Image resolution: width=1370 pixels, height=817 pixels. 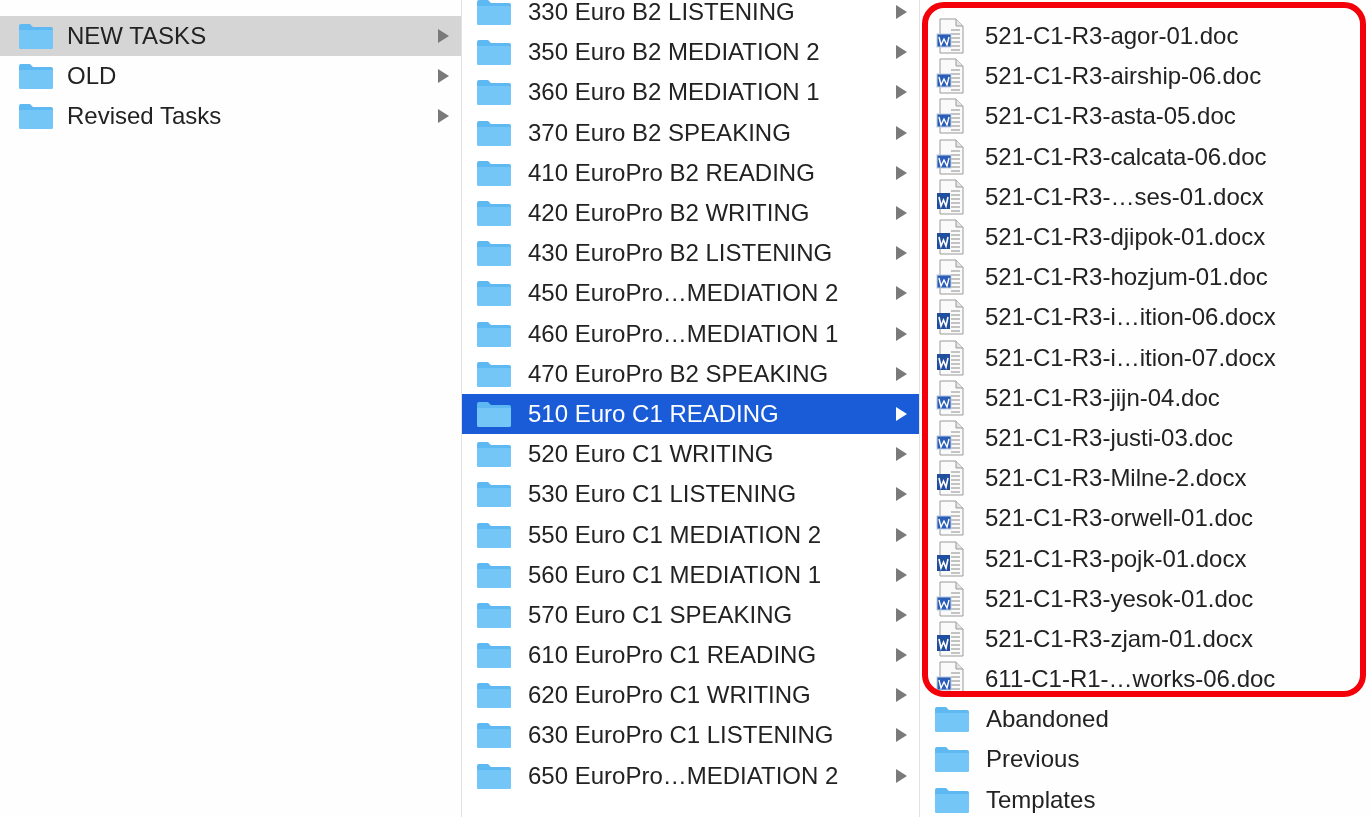 I want to click on file-row: 521-C1-R3-justi-03.doc, so click(x=1145, y=438).